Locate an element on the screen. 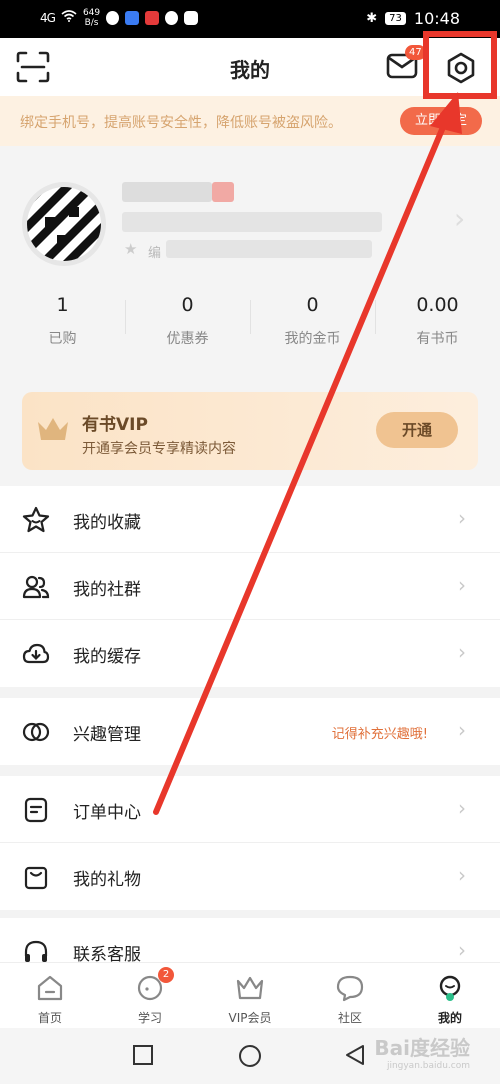  interest-hint: 记得补充兴趣哦! is located at coordinates (379, 734).